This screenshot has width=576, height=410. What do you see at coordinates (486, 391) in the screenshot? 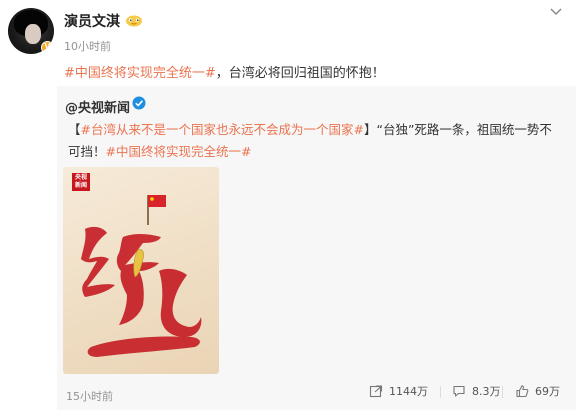
I see `comment-count: 8.3万` at bounding box center [486, 391].